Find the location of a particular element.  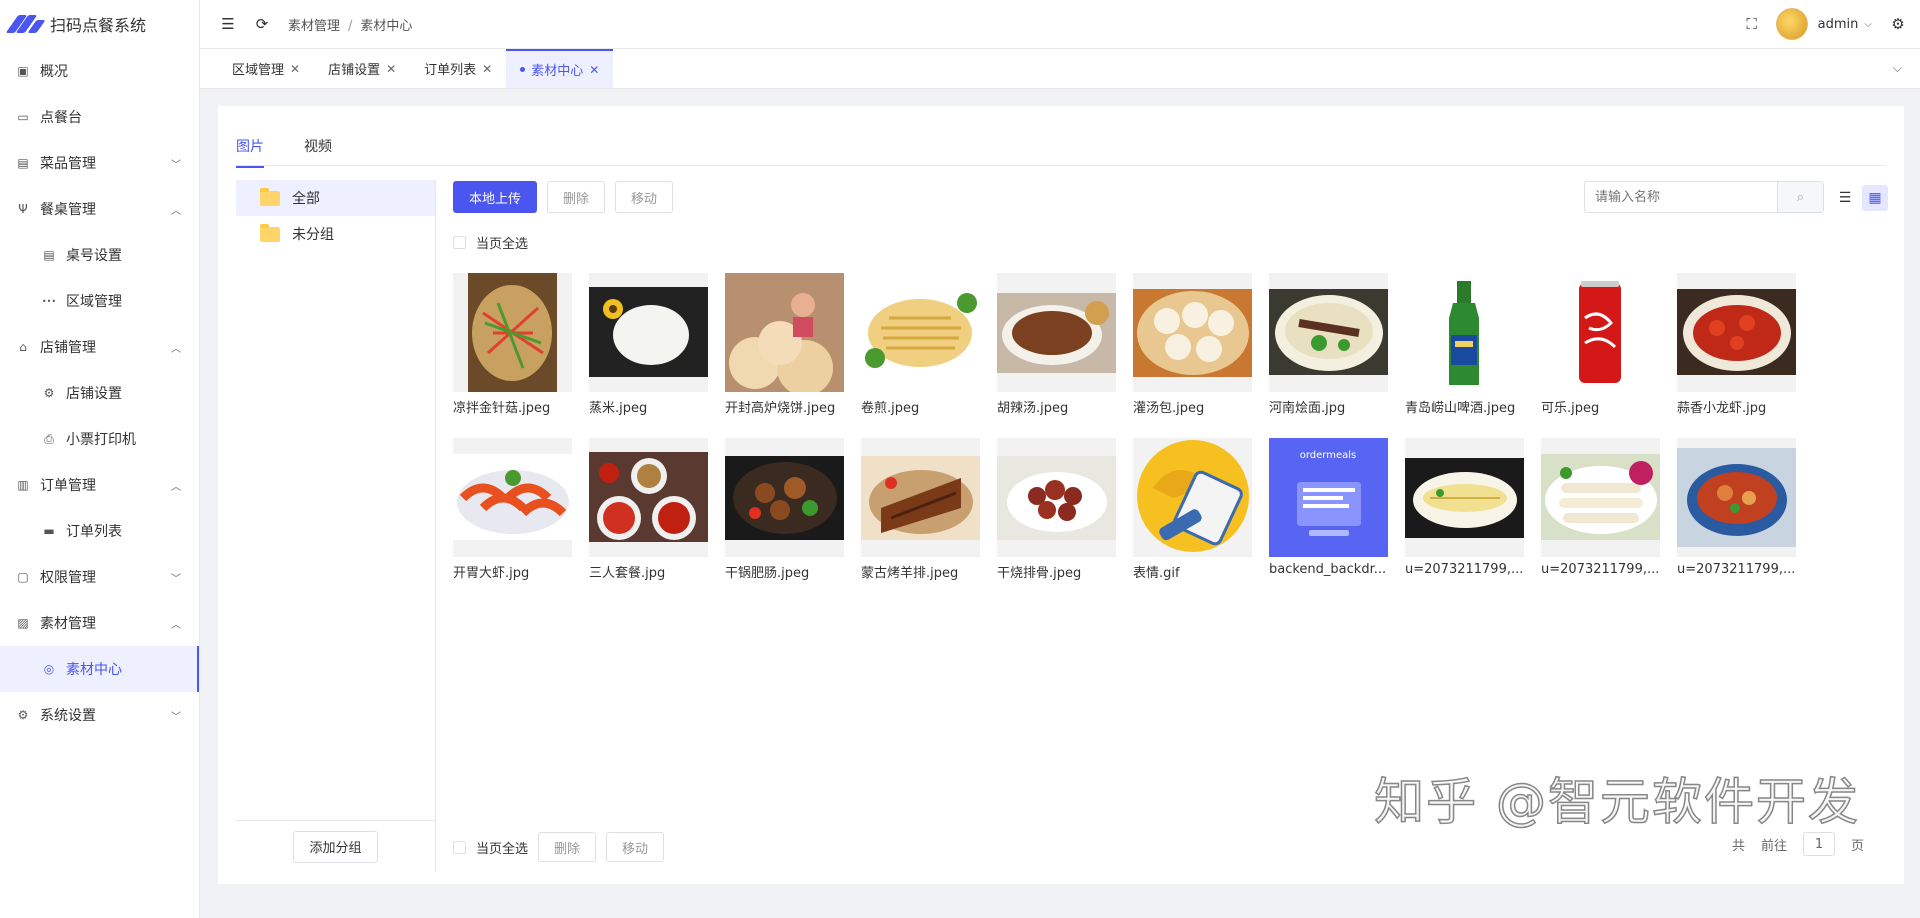

image-card: 可乐.jpeg is located at coordinates (1600, 344).